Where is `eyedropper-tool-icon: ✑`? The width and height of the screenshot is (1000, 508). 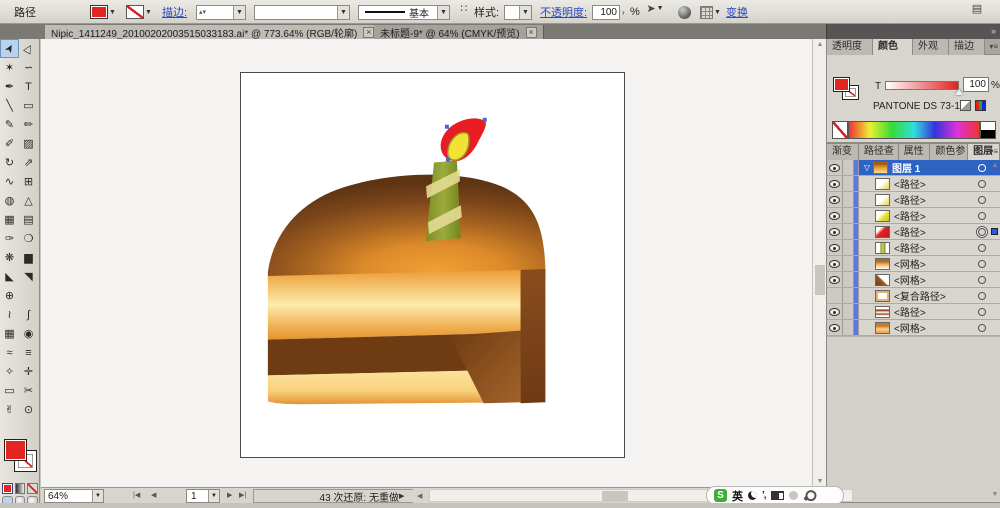
eyedropper-tool-icon: ✑ is located at coordinates (9, 238).